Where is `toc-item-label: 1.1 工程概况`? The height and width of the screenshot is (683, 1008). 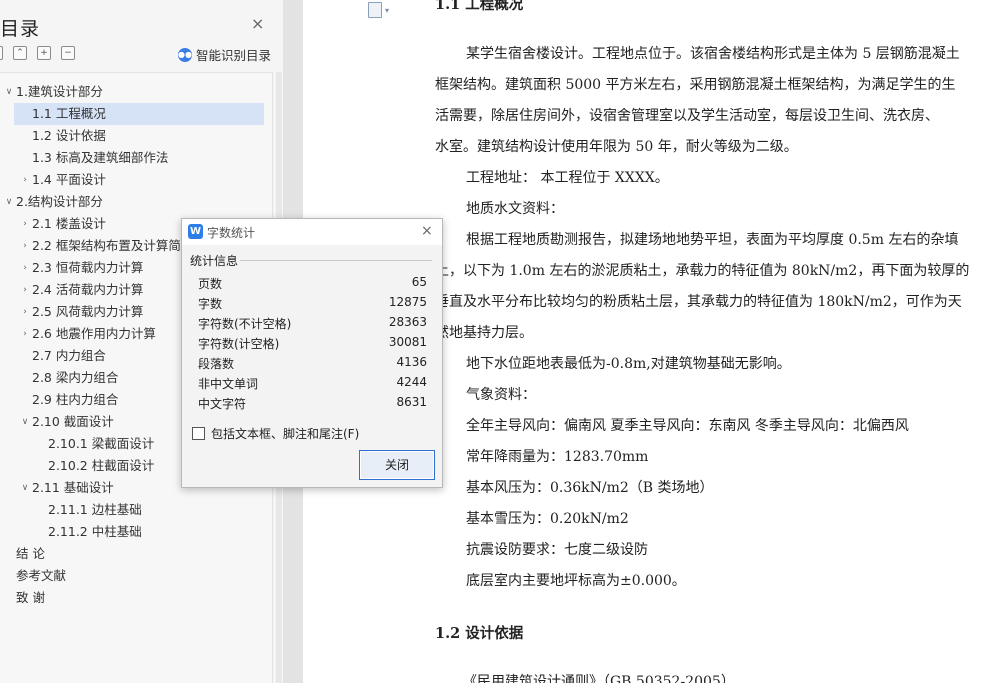
toc-item-label: 1.1 工程概况 is located at coordinates (69, 113).